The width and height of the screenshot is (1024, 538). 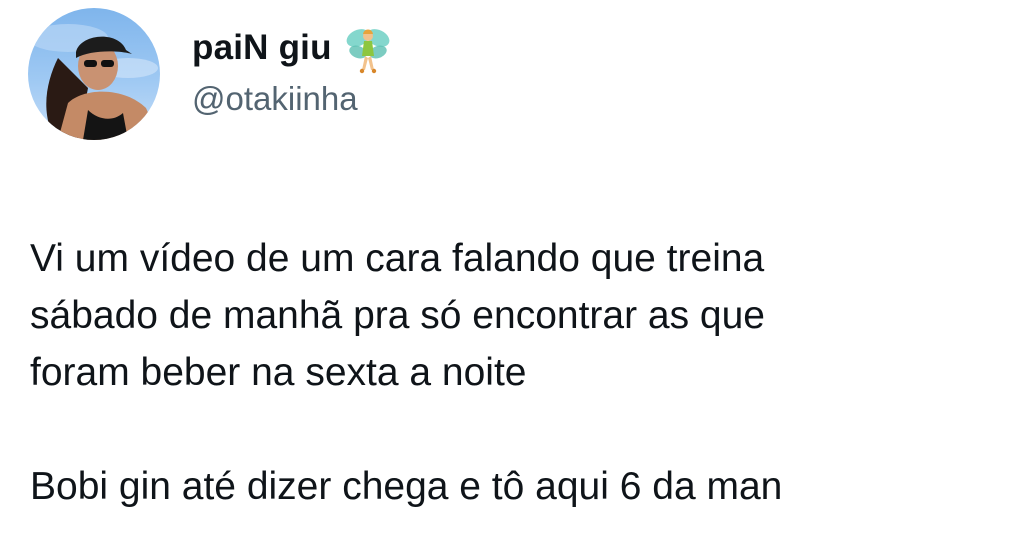 I want to click on author-name-row: paiN giu, so click(x=294, y=48).